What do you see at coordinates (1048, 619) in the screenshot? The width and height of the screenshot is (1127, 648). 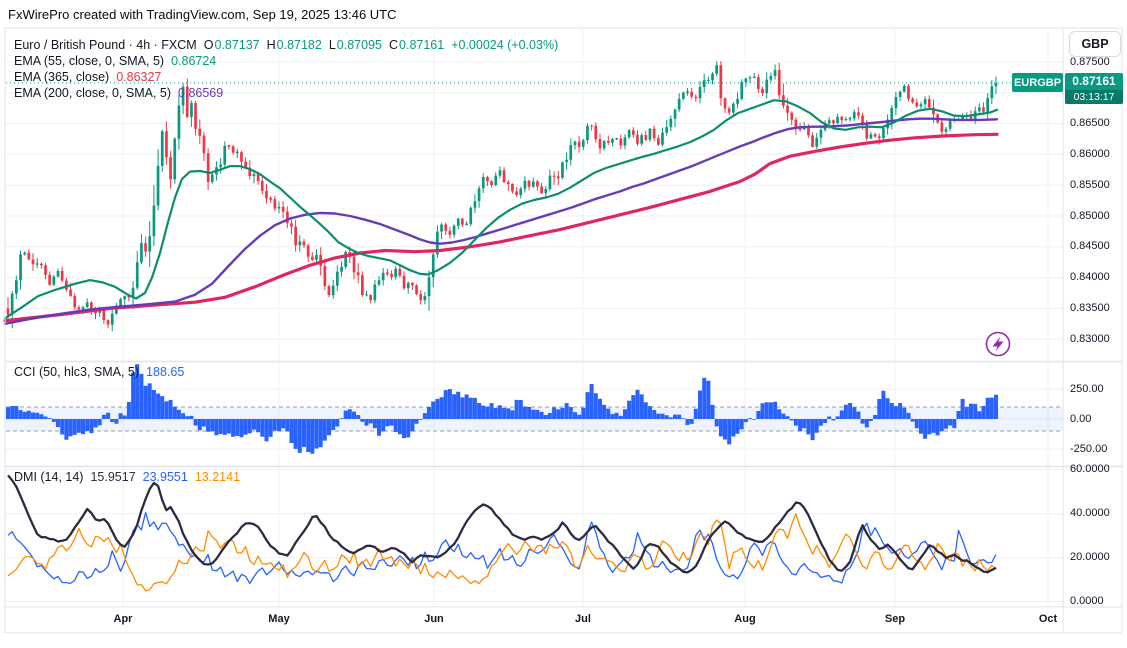 I see `time-axis-label: Oct` at bounding box center [1048, 619].